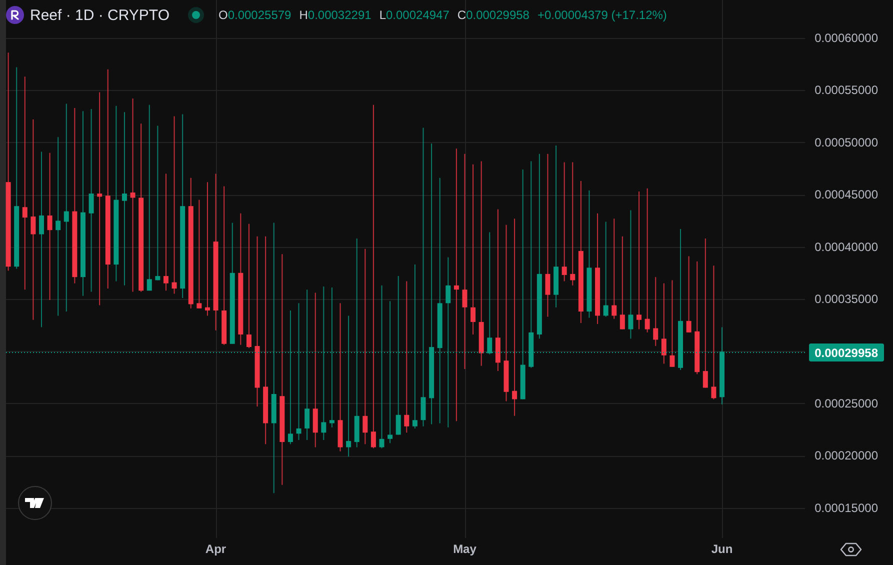 This screenshot has width=893, height=565. I want to click on ohlc-value: 0.00025579, so click(260, 15).